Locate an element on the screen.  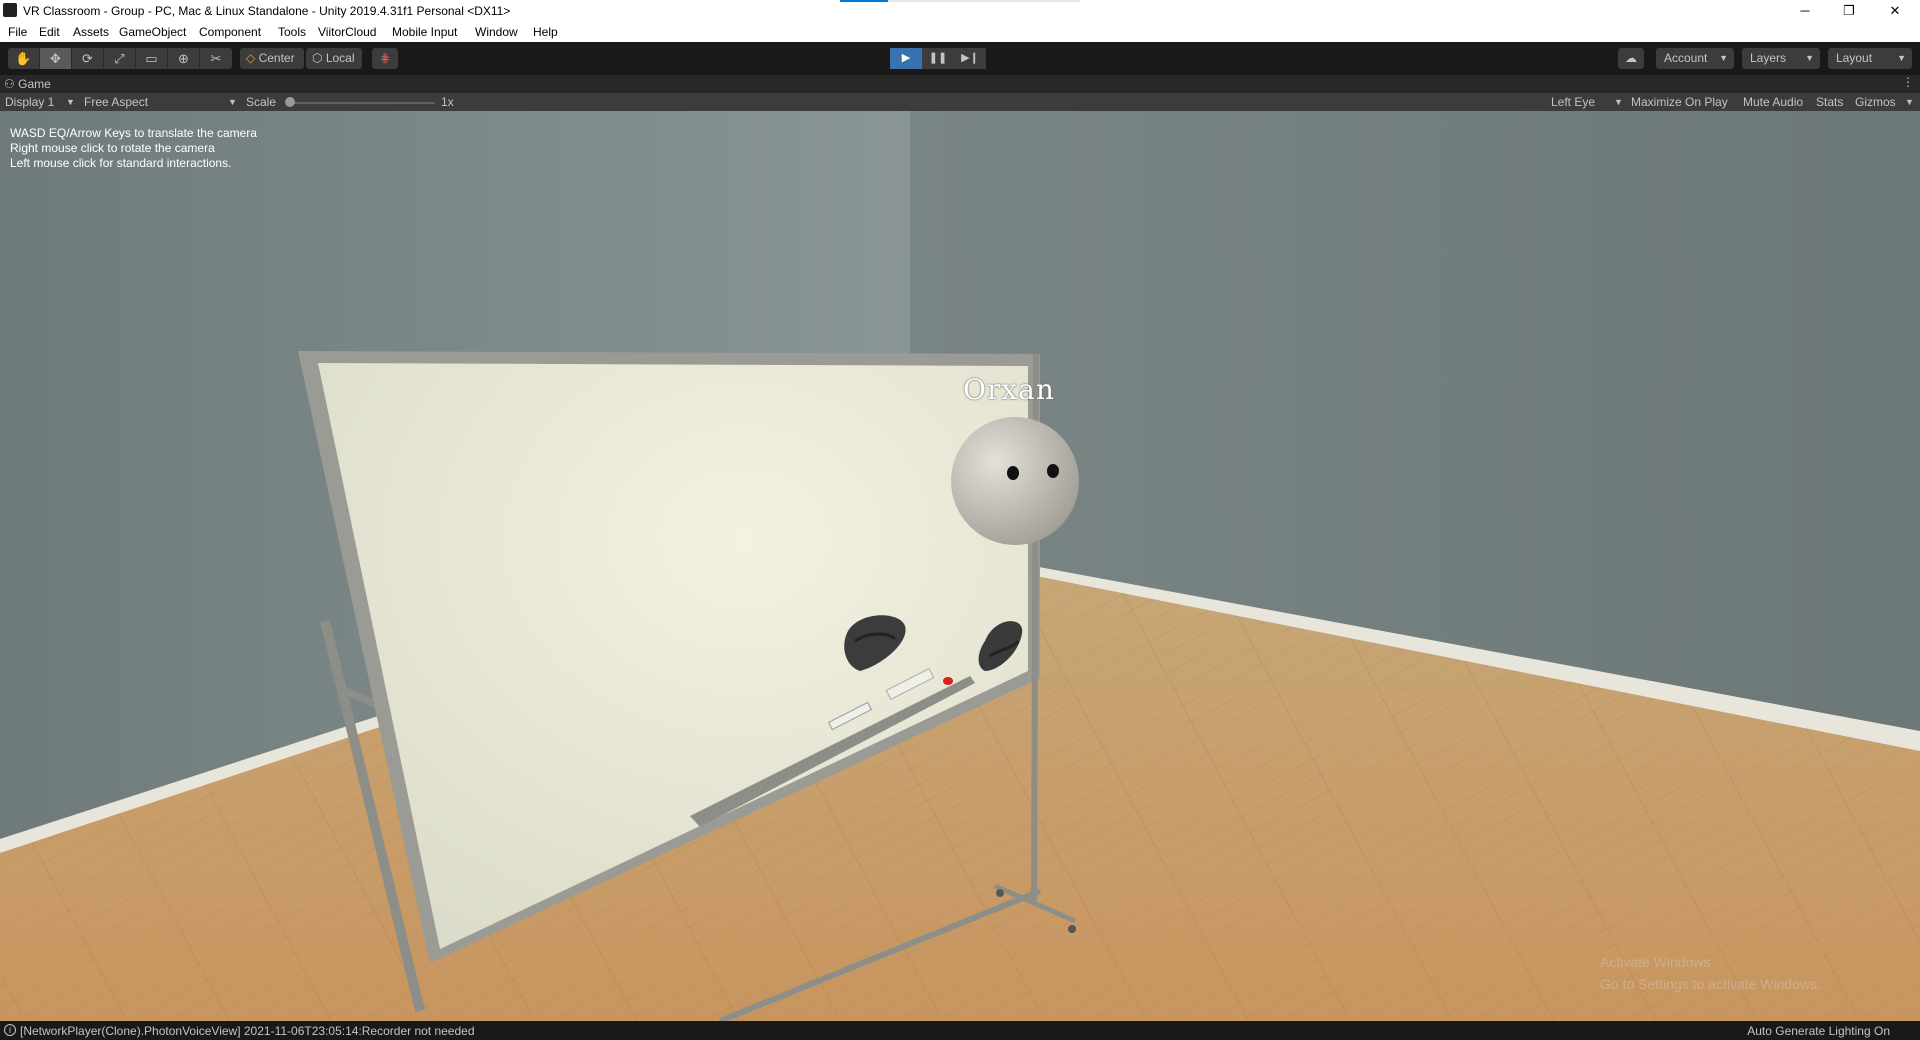
minimize-button: ─ is located at coordinates (1805, 11).